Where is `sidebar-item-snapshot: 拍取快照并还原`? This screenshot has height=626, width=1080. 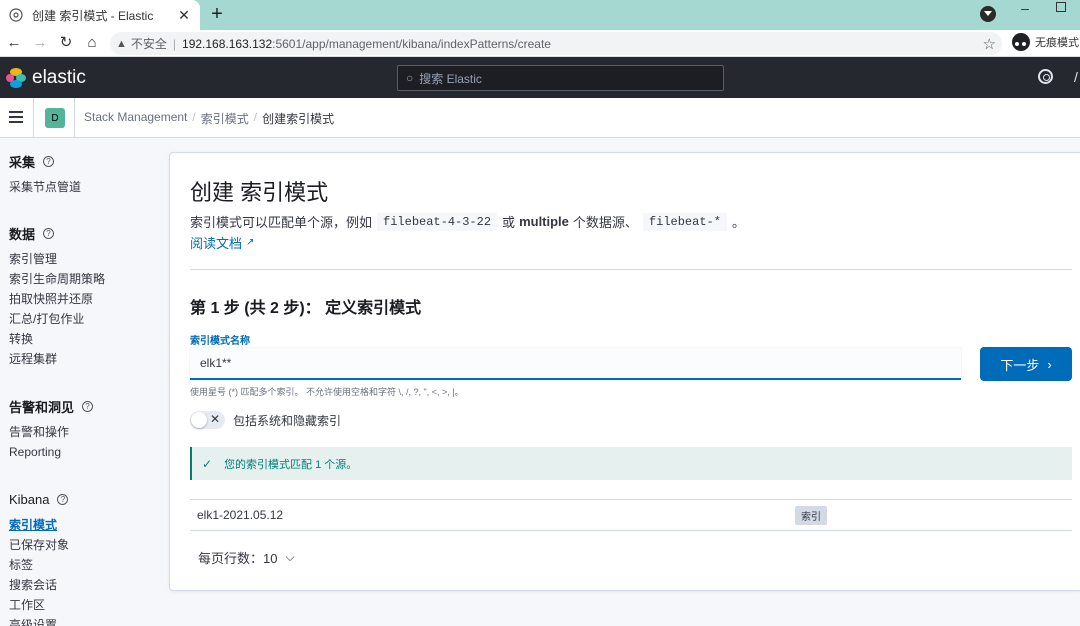
sidebar-item-snapshot: 拍取快照并还原 is located at coordinates (57, 299).